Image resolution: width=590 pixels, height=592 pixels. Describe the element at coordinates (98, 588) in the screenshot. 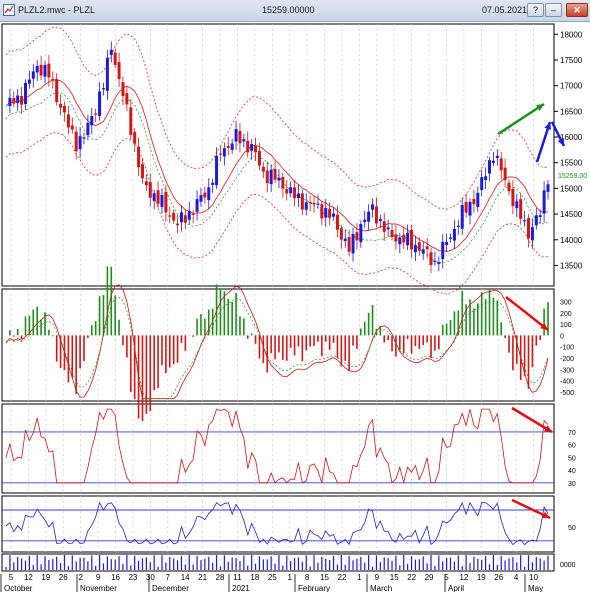

I see `month-label: November` at that location.